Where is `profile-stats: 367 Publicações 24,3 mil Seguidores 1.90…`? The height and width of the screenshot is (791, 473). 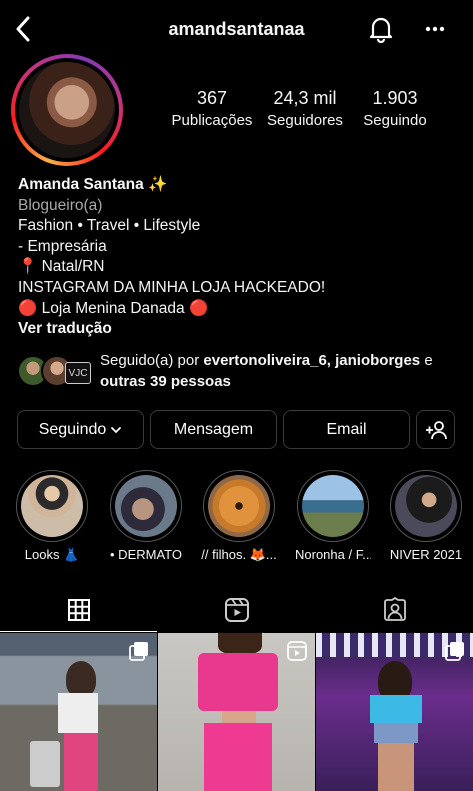 profile-stats: 367 Publicações 24,3 mil Seguidores 1.90… is located at coordinates (310, 110).